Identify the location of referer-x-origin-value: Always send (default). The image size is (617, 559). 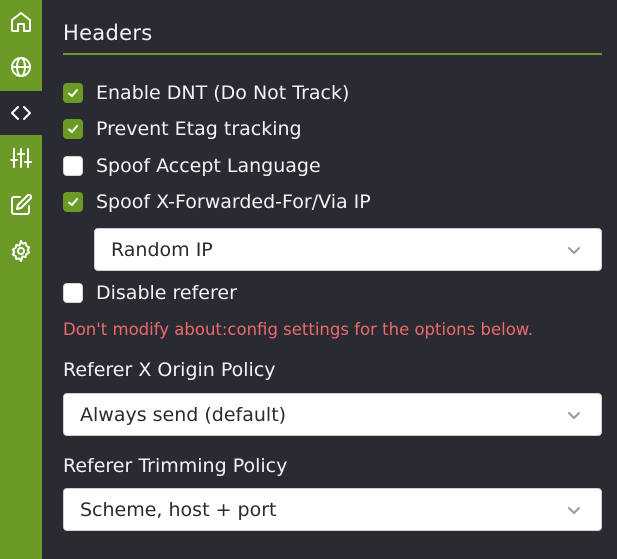
(183, 414).